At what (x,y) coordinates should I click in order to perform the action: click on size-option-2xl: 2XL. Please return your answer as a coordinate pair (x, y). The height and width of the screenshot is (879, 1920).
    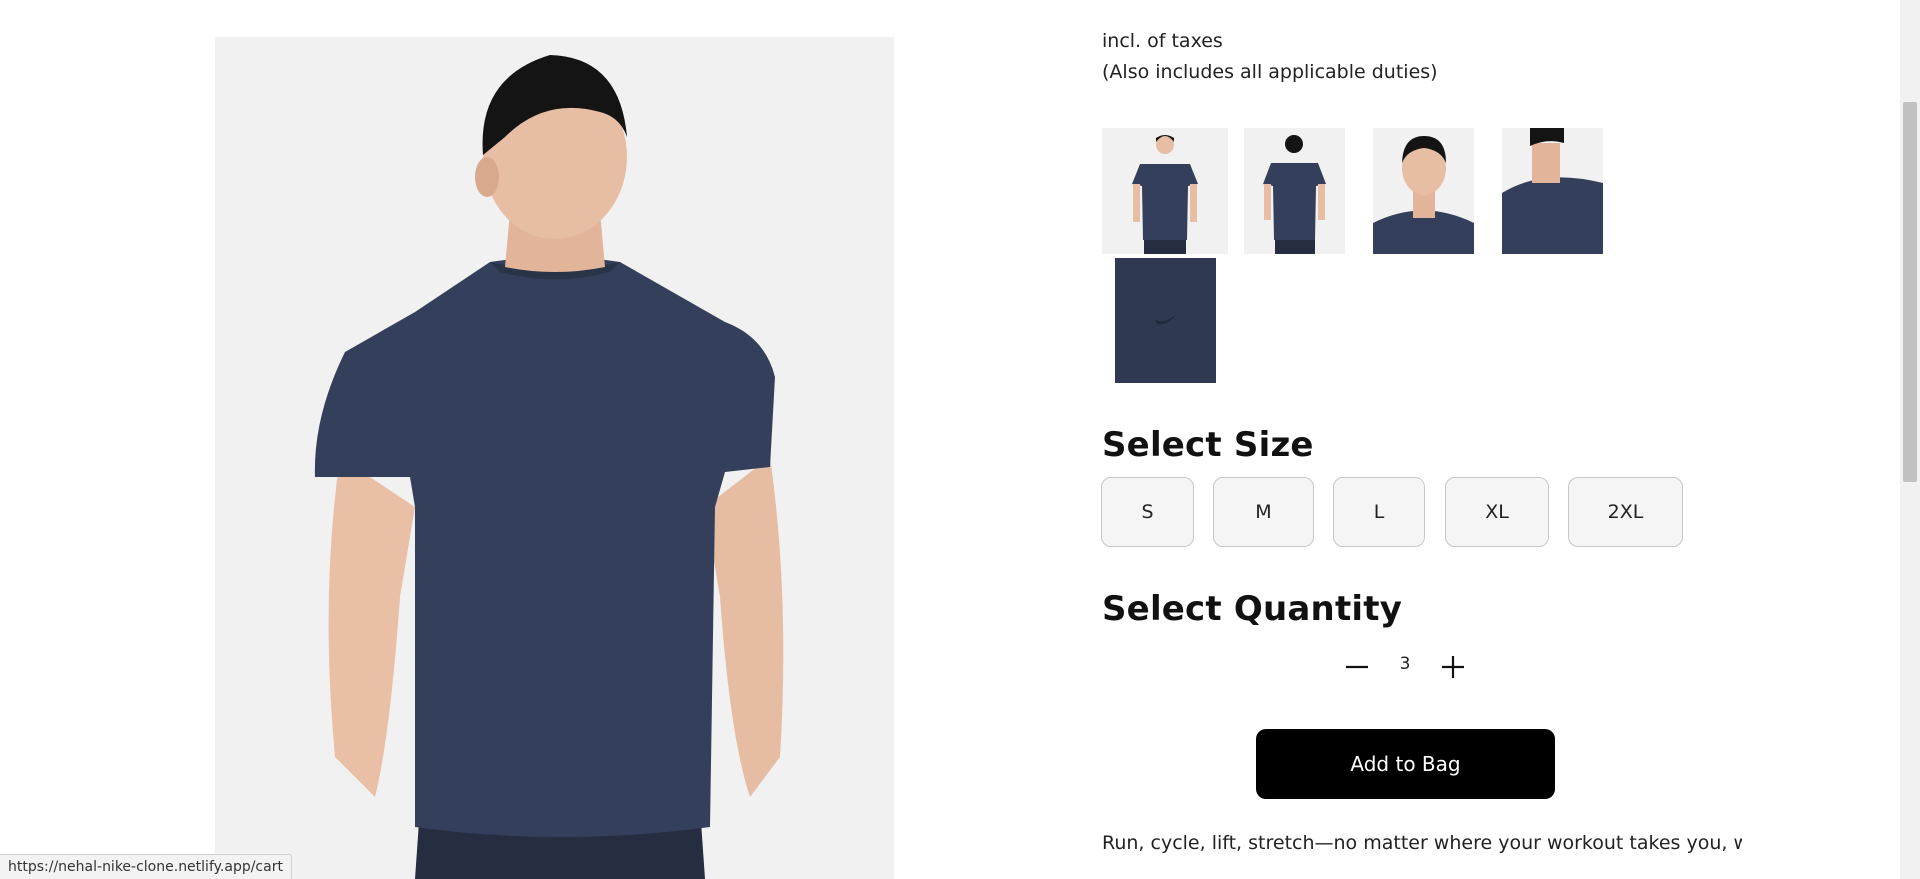
    Looking at the image, I should click on (1625, 512).